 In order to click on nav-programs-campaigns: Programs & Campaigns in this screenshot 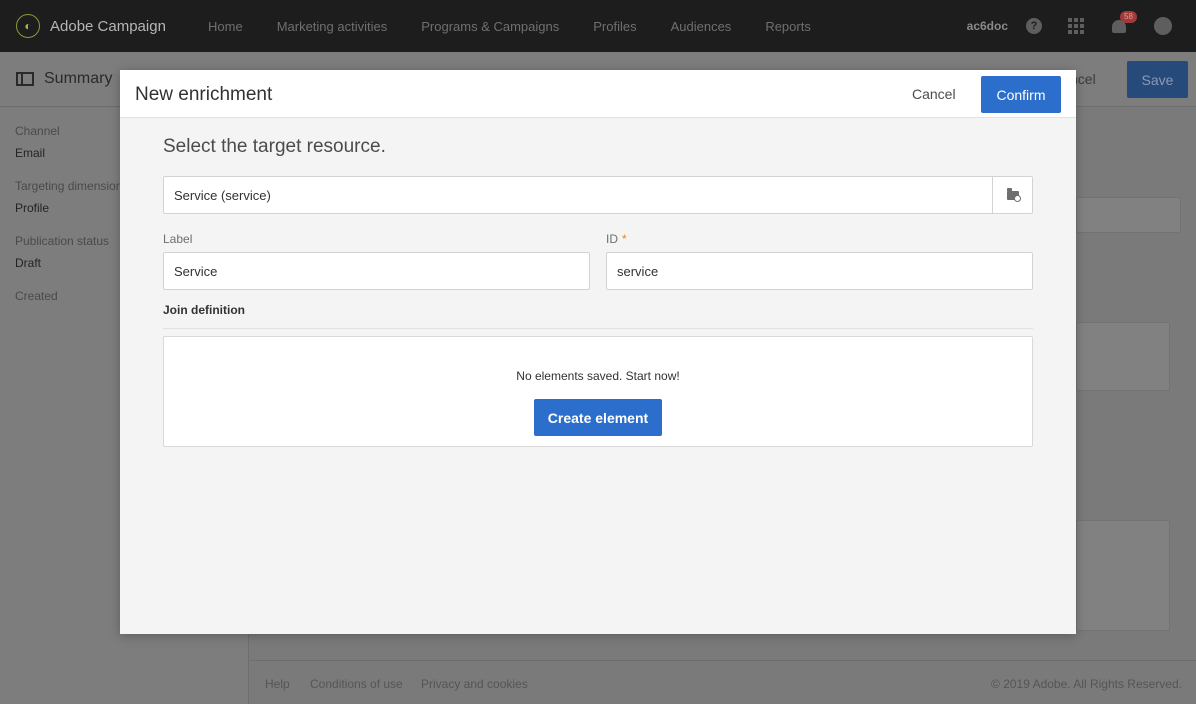, I will do `click(490, 26)`.